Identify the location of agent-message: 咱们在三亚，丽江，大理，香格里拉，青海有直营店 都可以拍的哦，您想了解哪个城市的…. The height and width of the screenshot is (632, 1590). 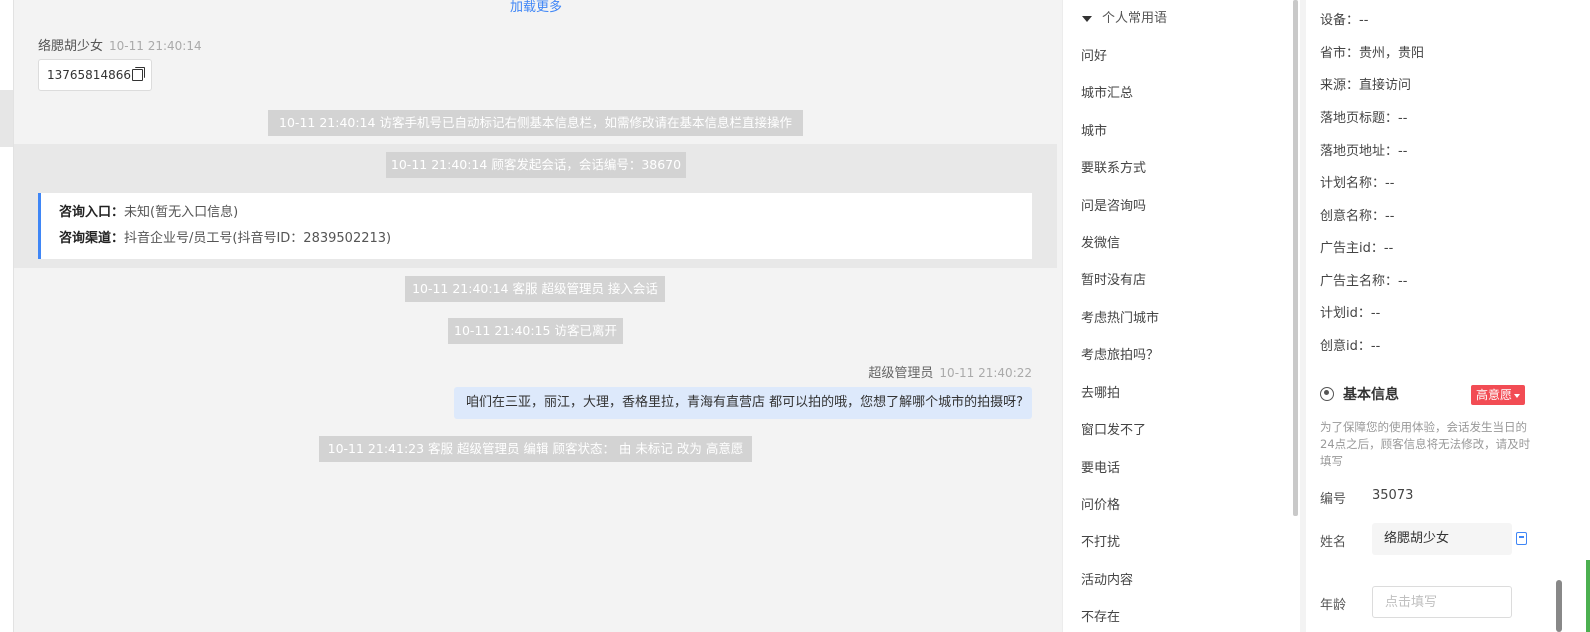
(743, 403).